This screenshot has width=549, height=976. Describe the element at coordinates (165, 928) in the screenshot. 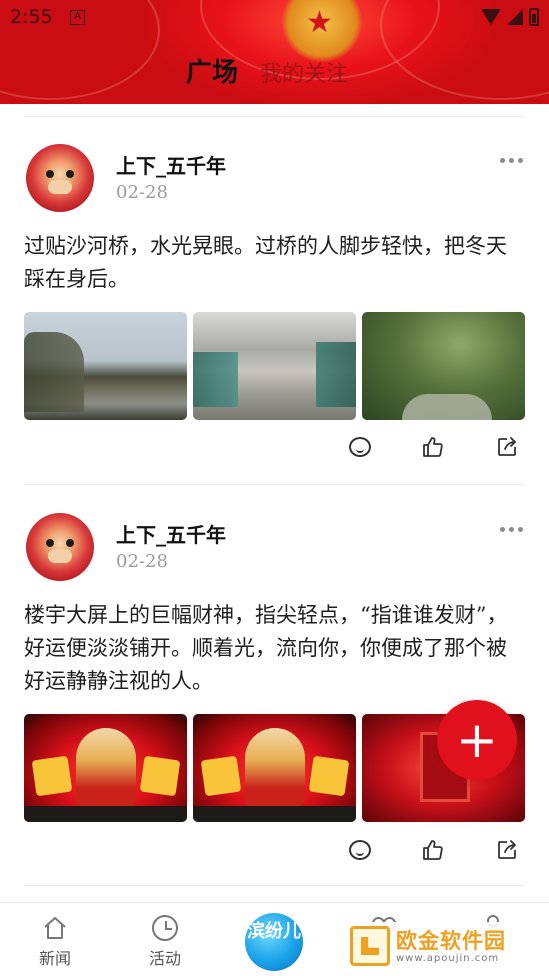

I see `clock-icon` at that location.